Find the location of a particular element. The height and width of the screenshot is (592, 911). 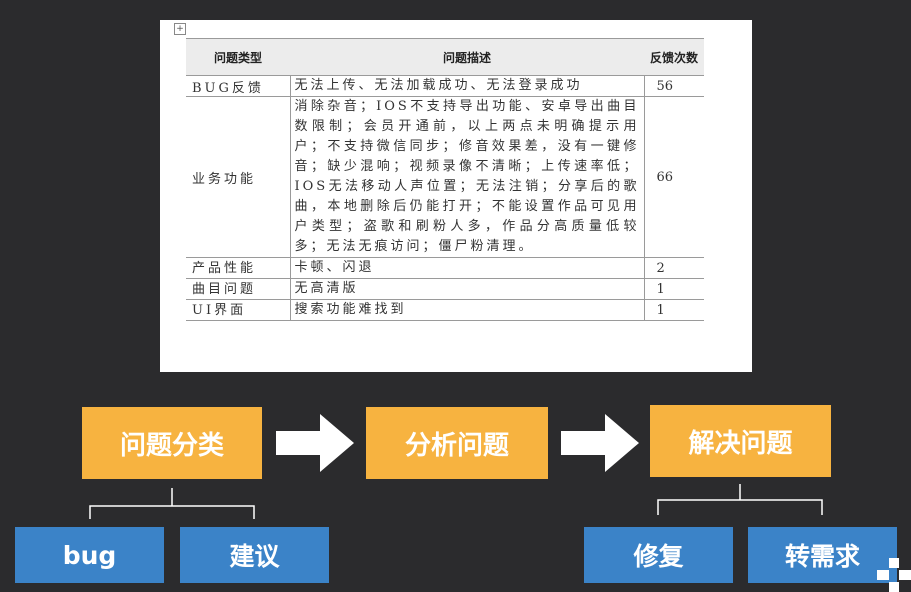

step-analyze: 分析问题 is located at coordinates (457, 443).